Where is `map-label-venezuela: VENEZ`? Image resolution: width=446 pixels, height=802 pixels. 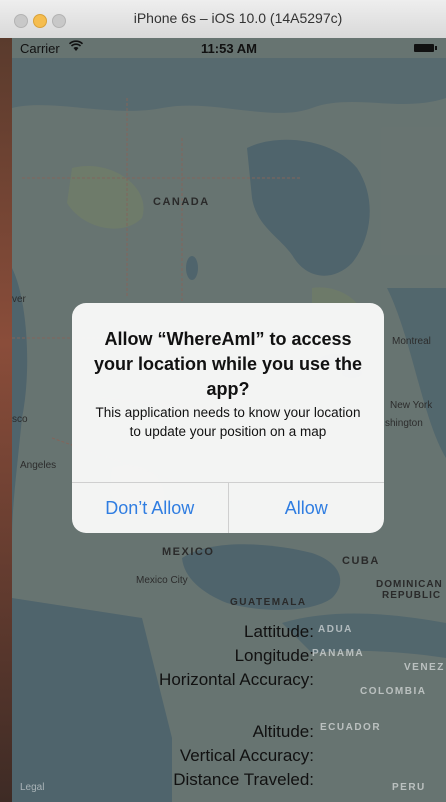
map-label-venezuela: VENEZ is located at coordinates (424, 667).